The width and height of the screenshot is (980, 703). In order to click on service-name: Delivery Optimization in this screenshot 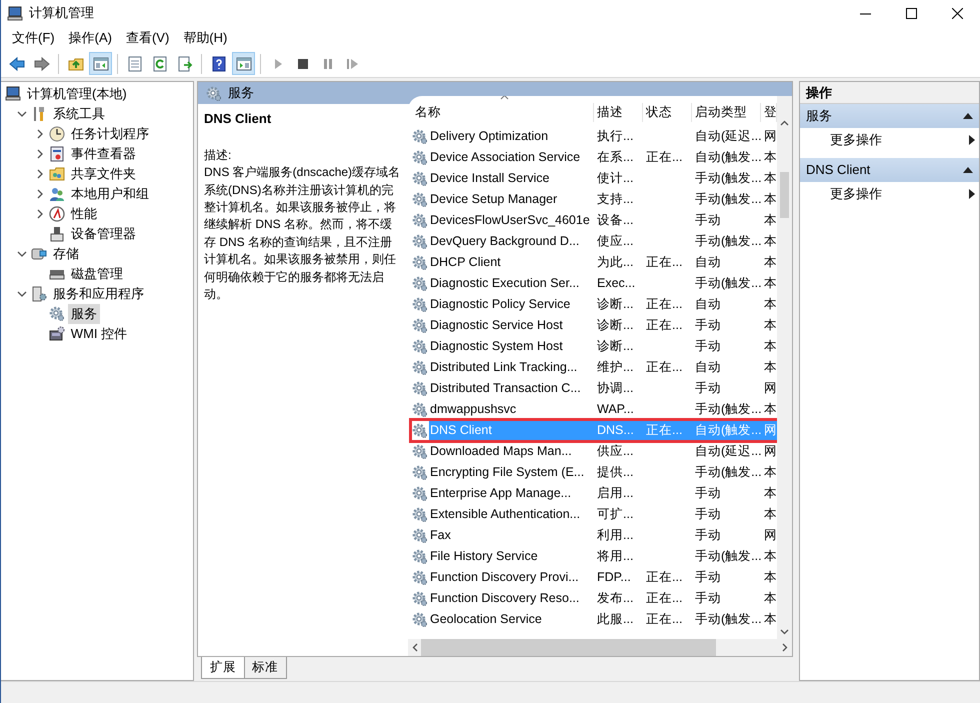, I will do `click(489, 136)`.